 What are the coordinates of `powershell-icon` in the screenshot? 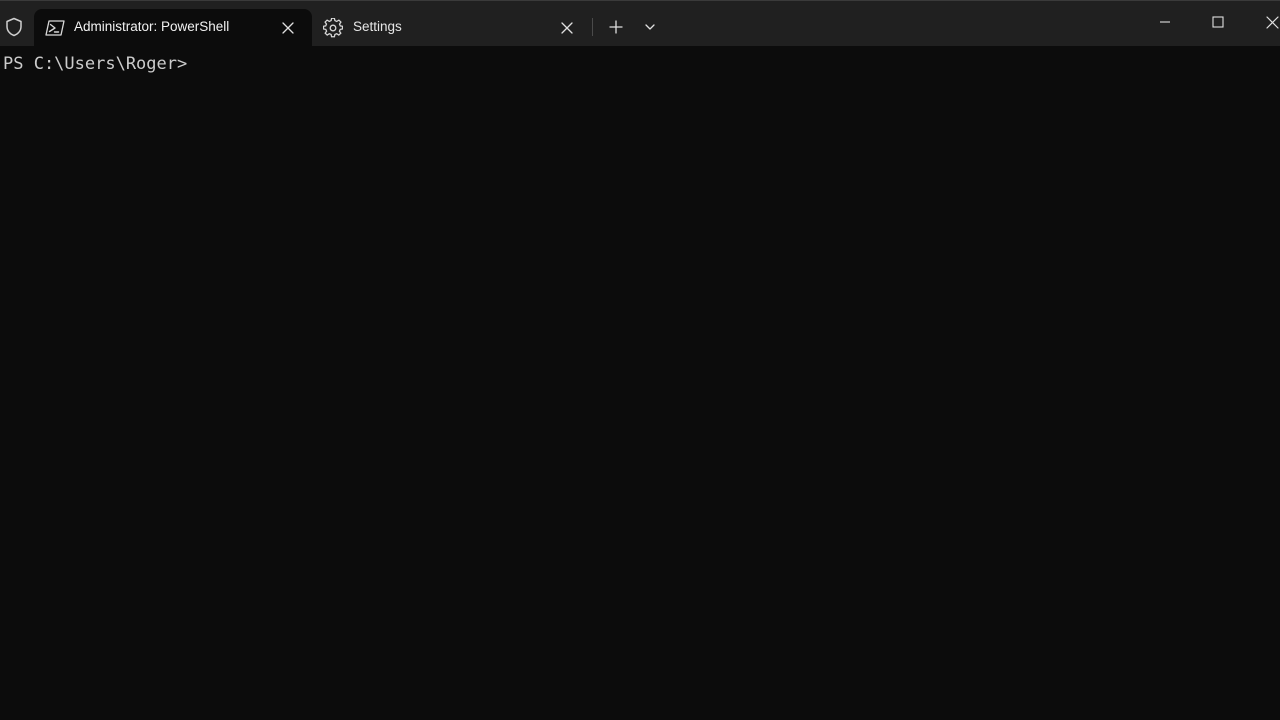 It's located at (55, 28).